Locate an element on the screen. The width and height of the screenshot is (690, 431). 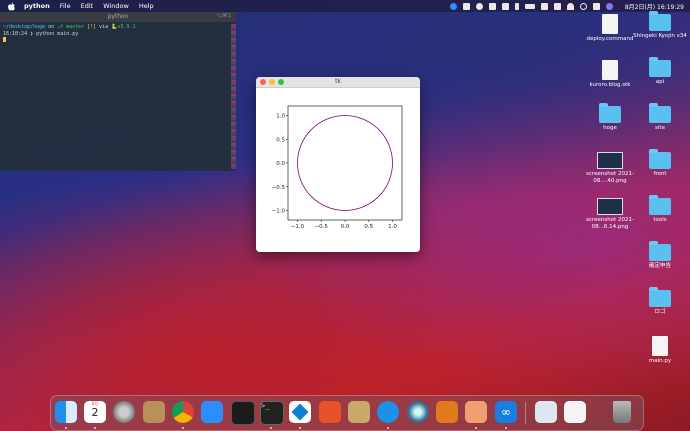
p-icon is located at coordinates (479, 6).